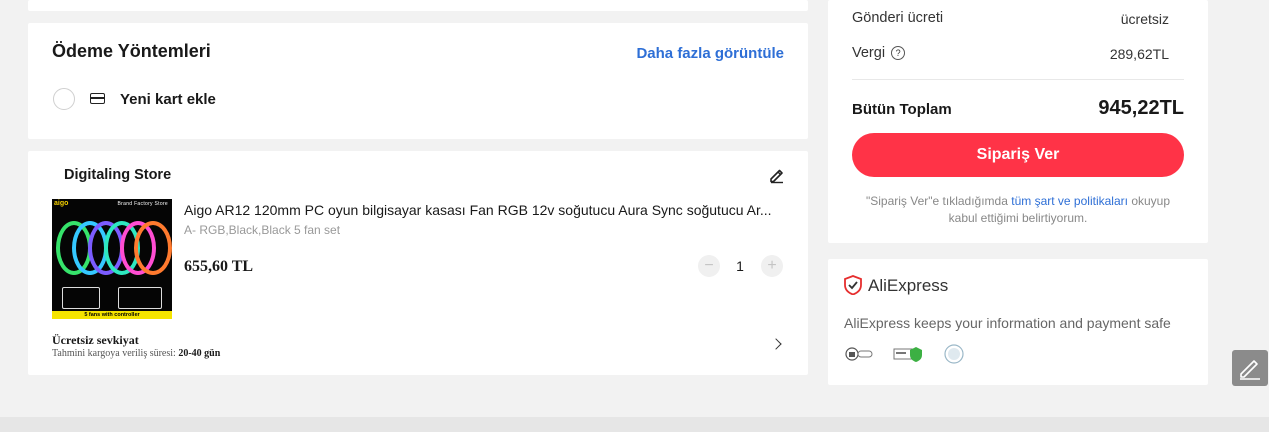  I want to click on credit-card-icon, so click(97, 98).